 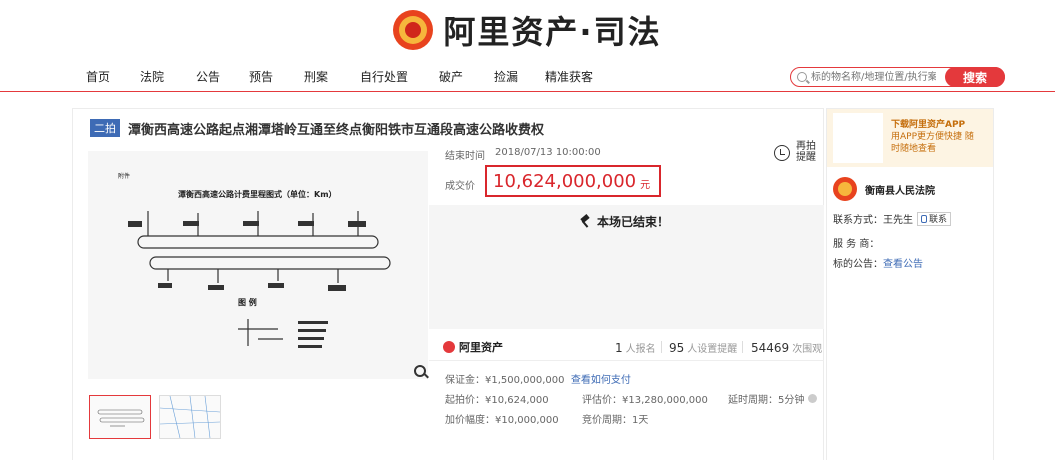 What do you see at coordinates (497, 400) in the screenshot?
I see `start-price: 起拍价：¥10,624,000` at bounding box center [497, 400].